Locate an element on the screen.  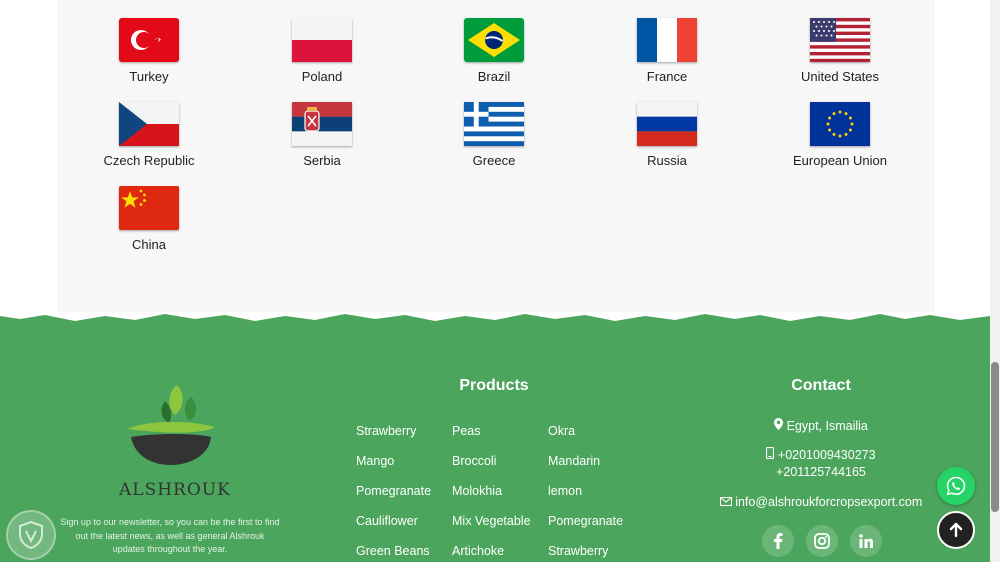
phone-line: +0201009430273 is located at coordinates (821, 454).